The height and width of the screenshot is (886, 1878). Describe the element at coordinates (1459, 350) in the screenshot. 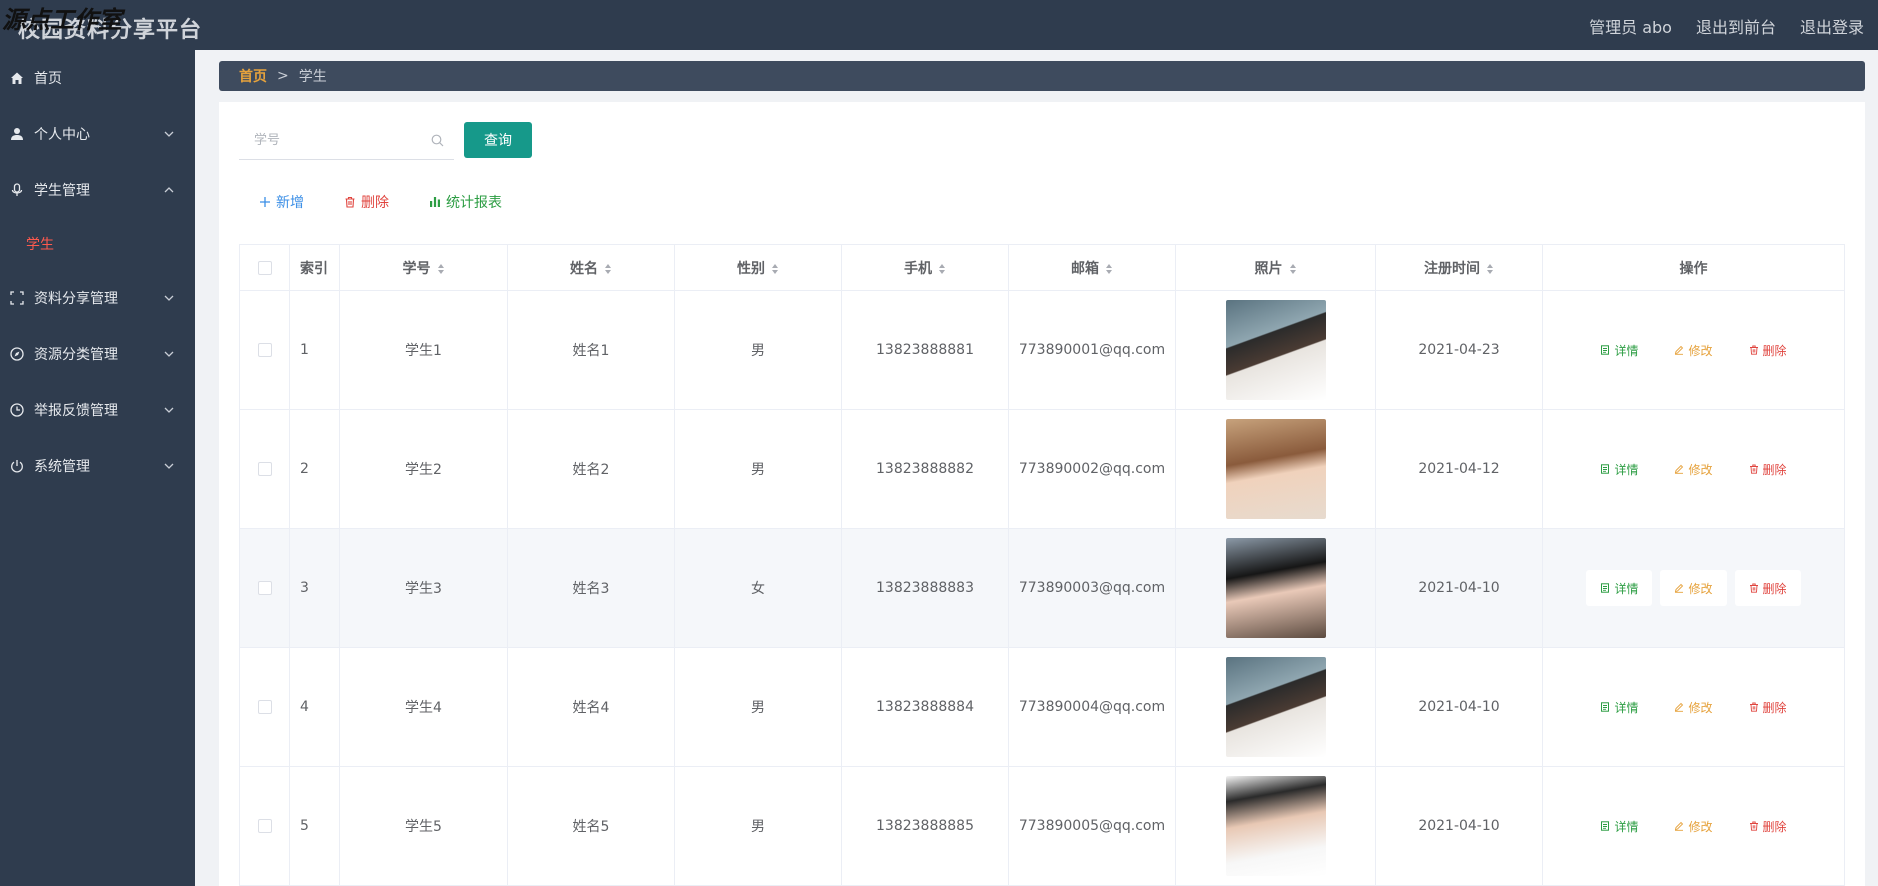

I see `register-date-cell: 2021-04-23` at that location.